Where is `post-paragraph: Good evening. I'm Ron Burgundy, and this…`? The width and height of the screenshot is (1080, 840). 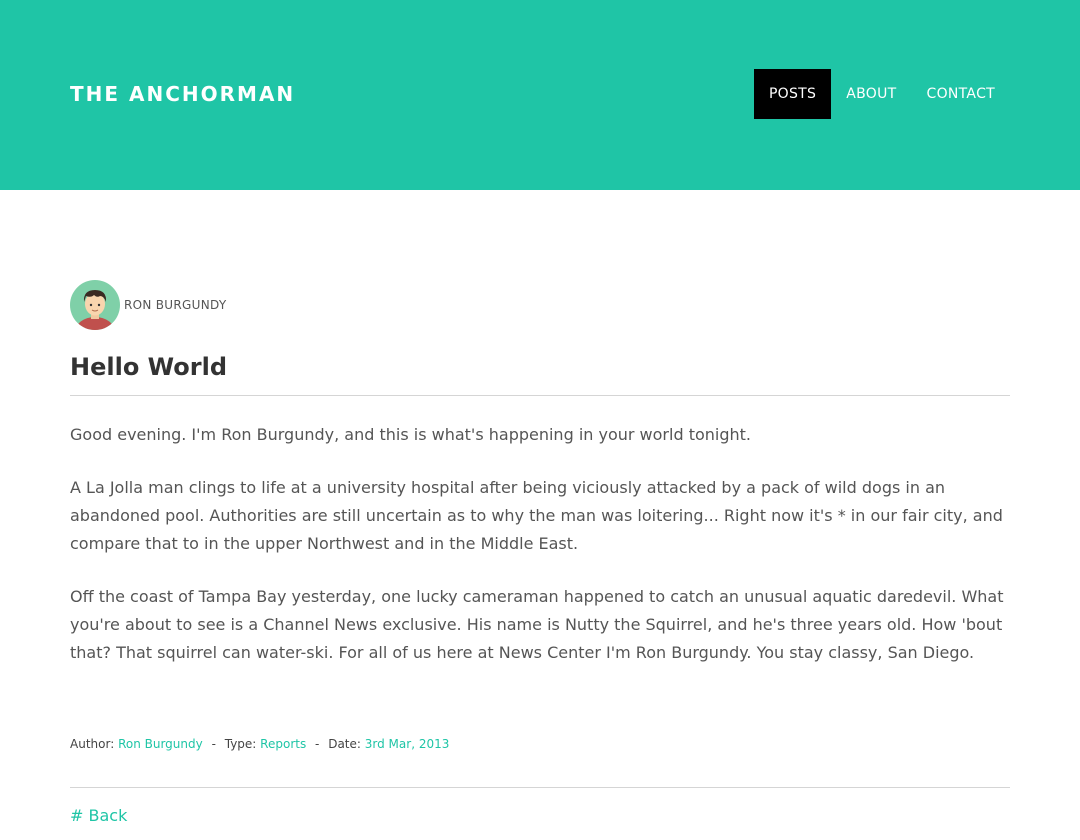
post-paragraph: Good evening. I'm Ron Burgundy, and this… is located at coordinates (410, 434).